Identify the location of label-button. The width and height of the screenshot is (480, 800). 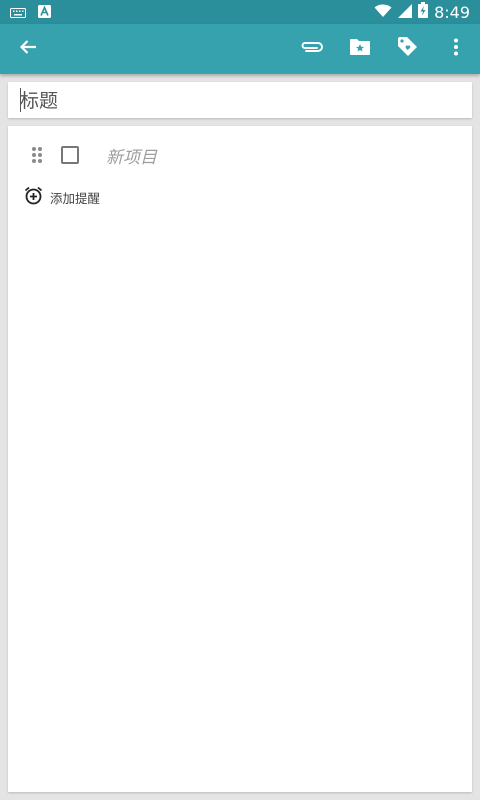
(408, 49).